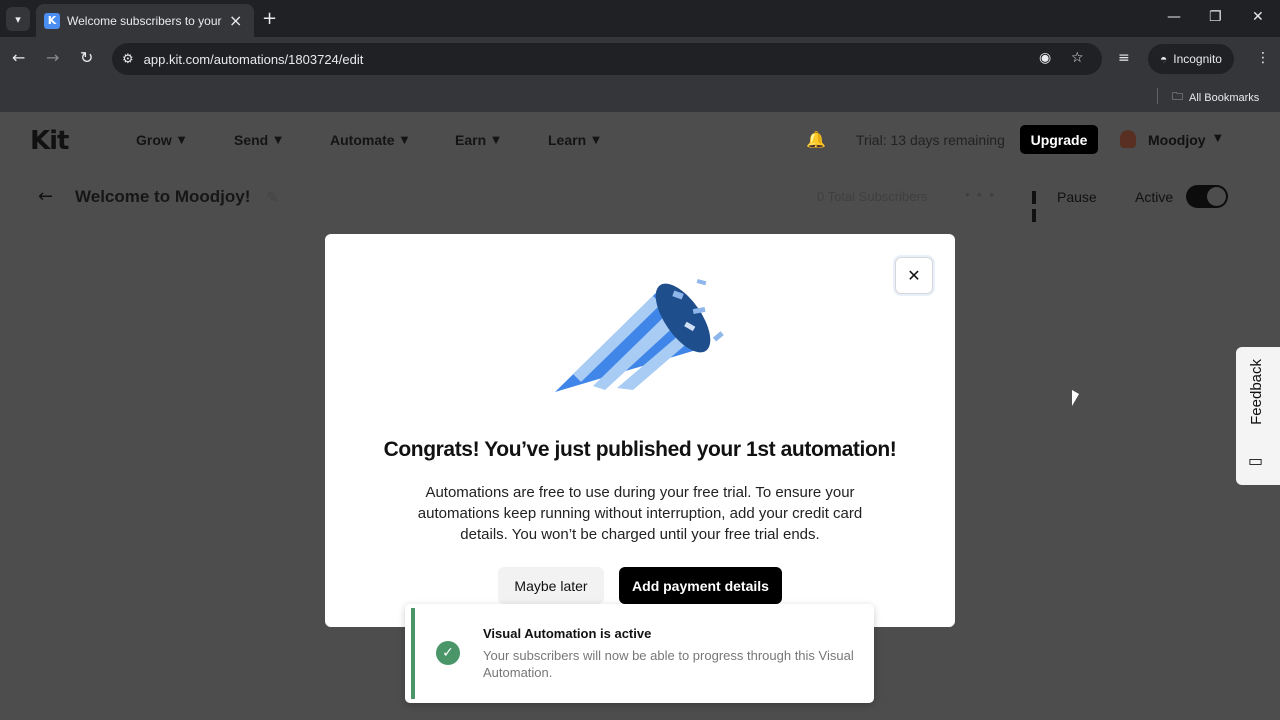 The height and width of the screenshot is (720, 1280). I want to click on incognito-label: Incognito, so click(1197, 59).